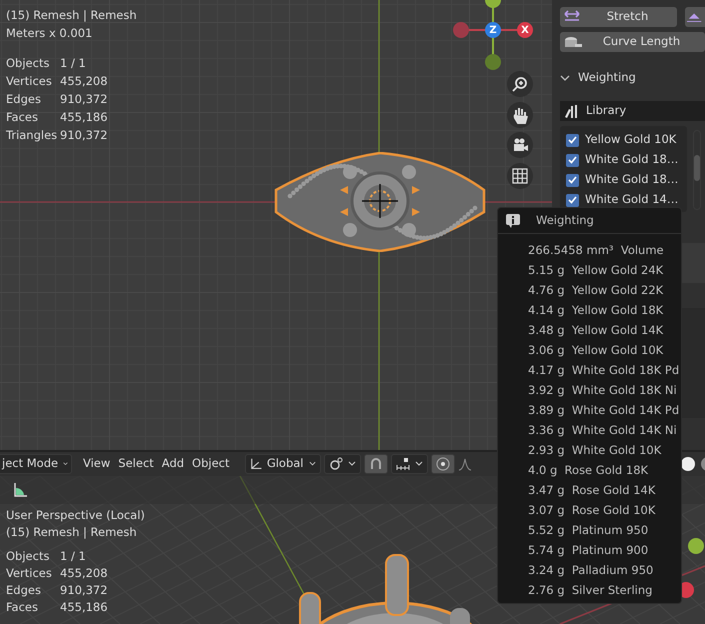  Describe the element at coordinates (702, 464) in the screenshot. I see `shading-material-icon` at that location.